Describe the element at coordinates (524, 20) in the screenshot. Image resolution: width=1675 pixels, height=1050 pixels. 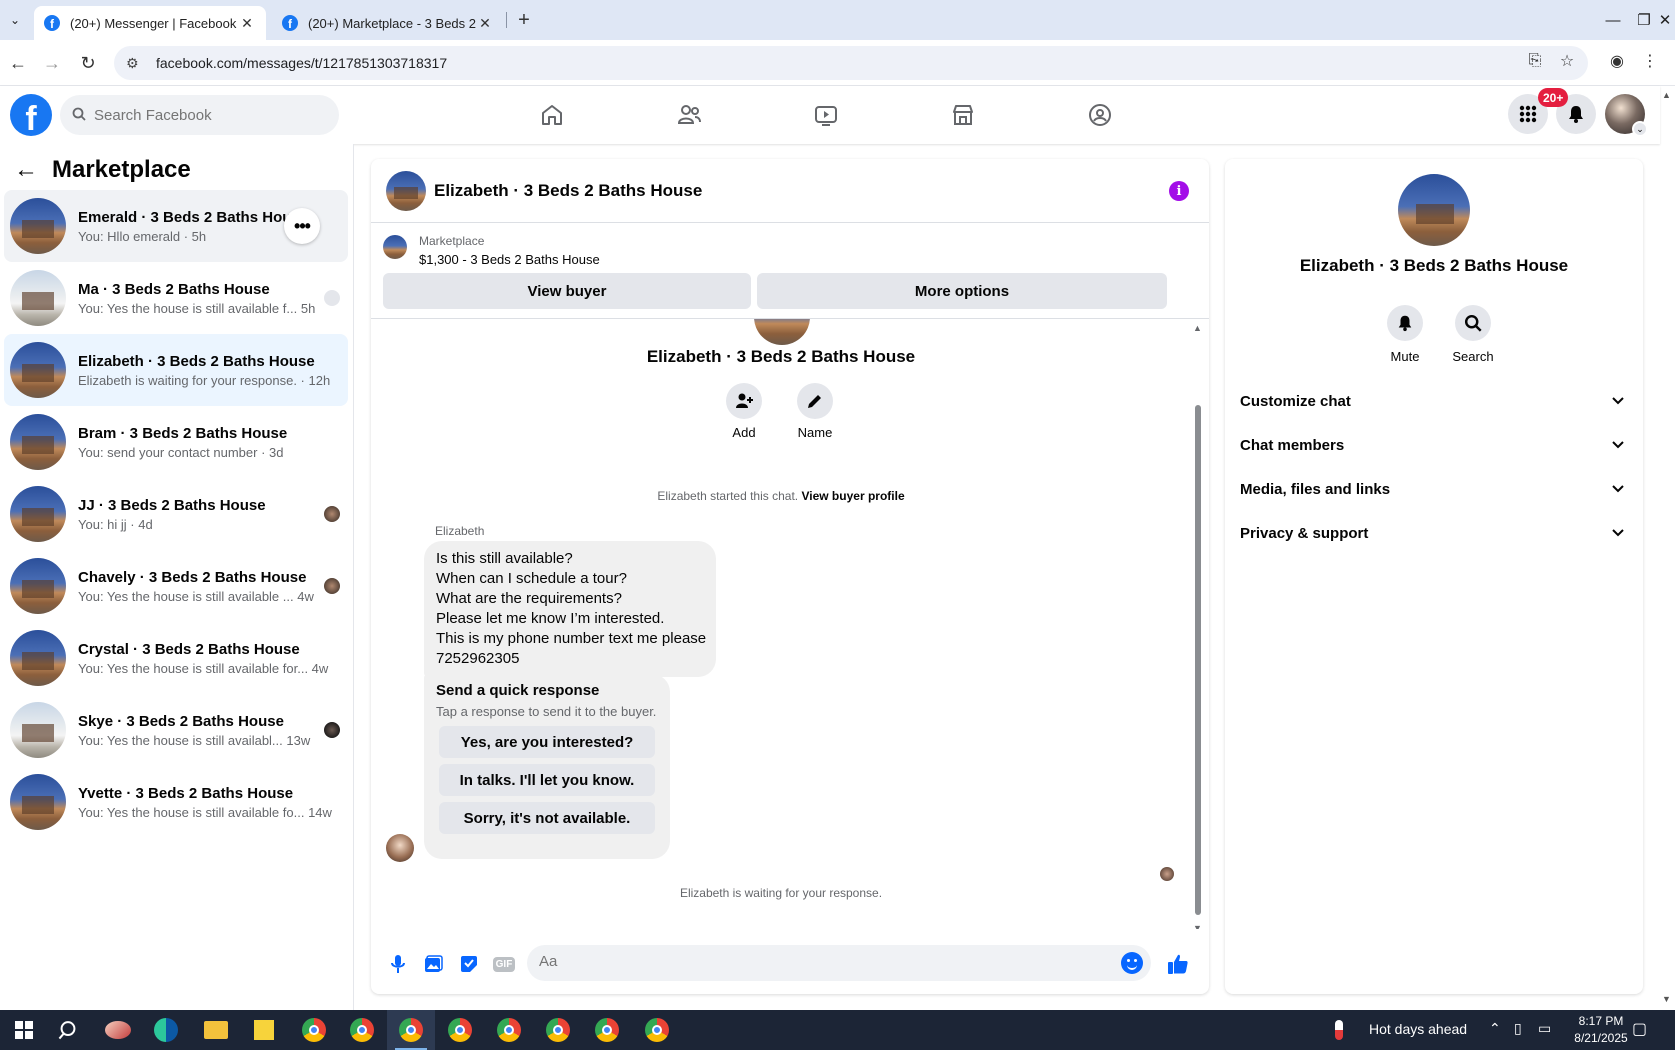
I see `new-tab-icon: +` at that location.